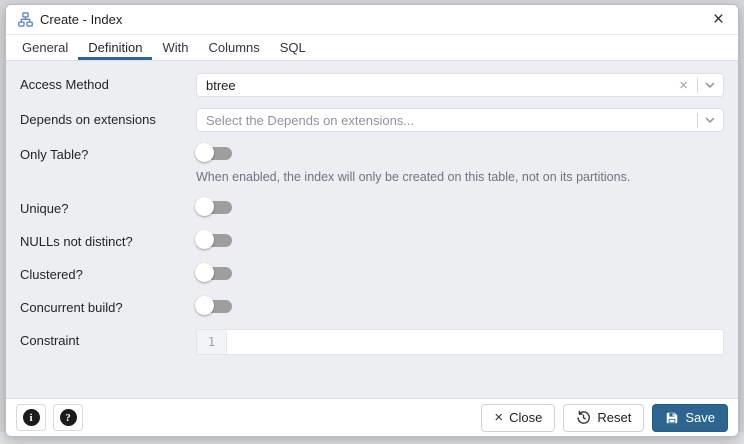 The height and width of the screenshot is (444, 744). What do you see at coordinates (81, 19) in the screenshot?
I see `dialog-title: Create - Index` at bounding box center [81, 19].